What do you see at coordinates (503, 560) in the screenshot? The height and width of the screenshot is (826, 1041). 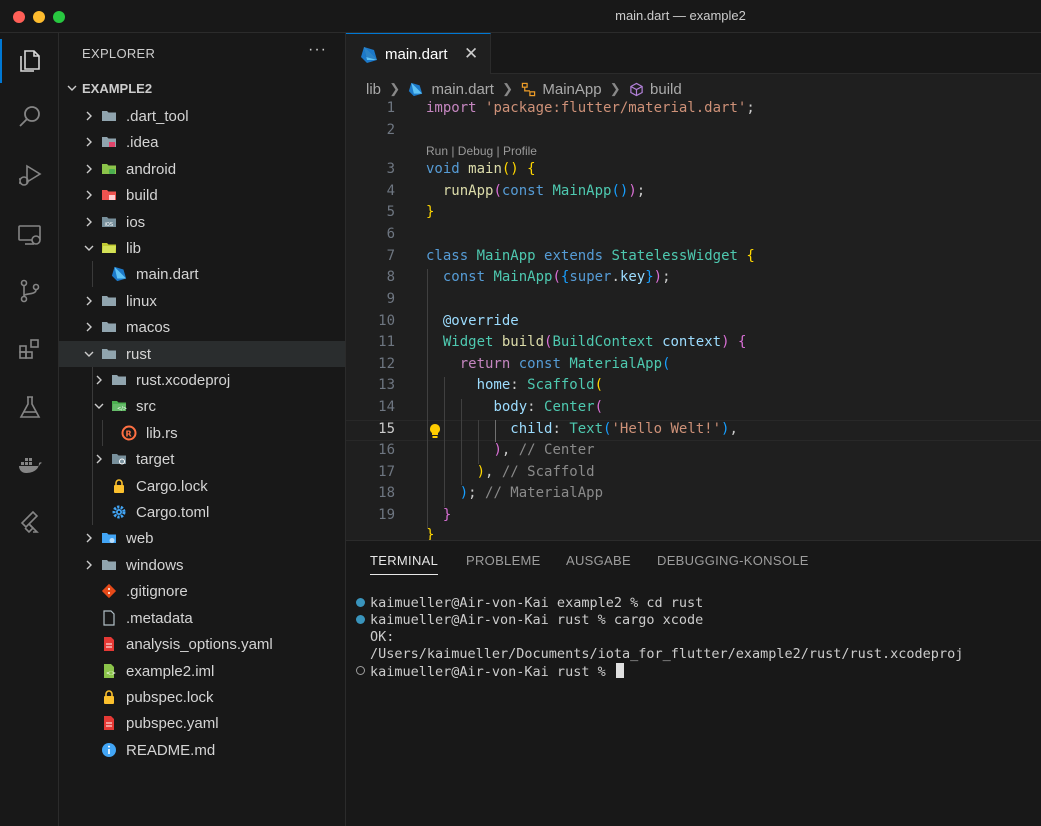 I see `tab-problems: PROBLEME` at bounding box center [503, 560].